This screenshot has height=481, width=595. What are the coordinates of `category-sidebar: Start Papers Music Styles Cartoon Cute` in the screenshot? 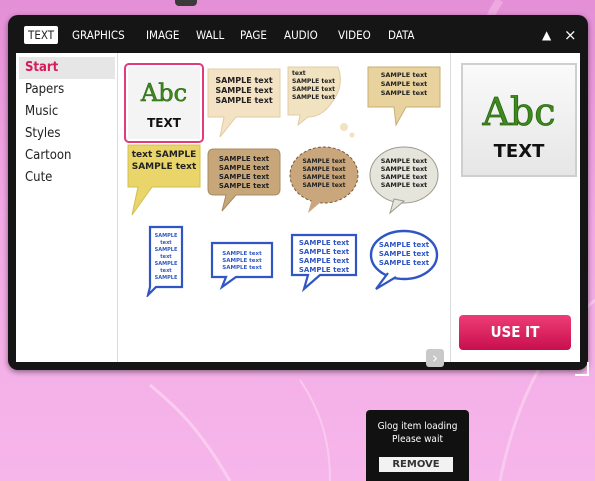 It's located at (67, 207).